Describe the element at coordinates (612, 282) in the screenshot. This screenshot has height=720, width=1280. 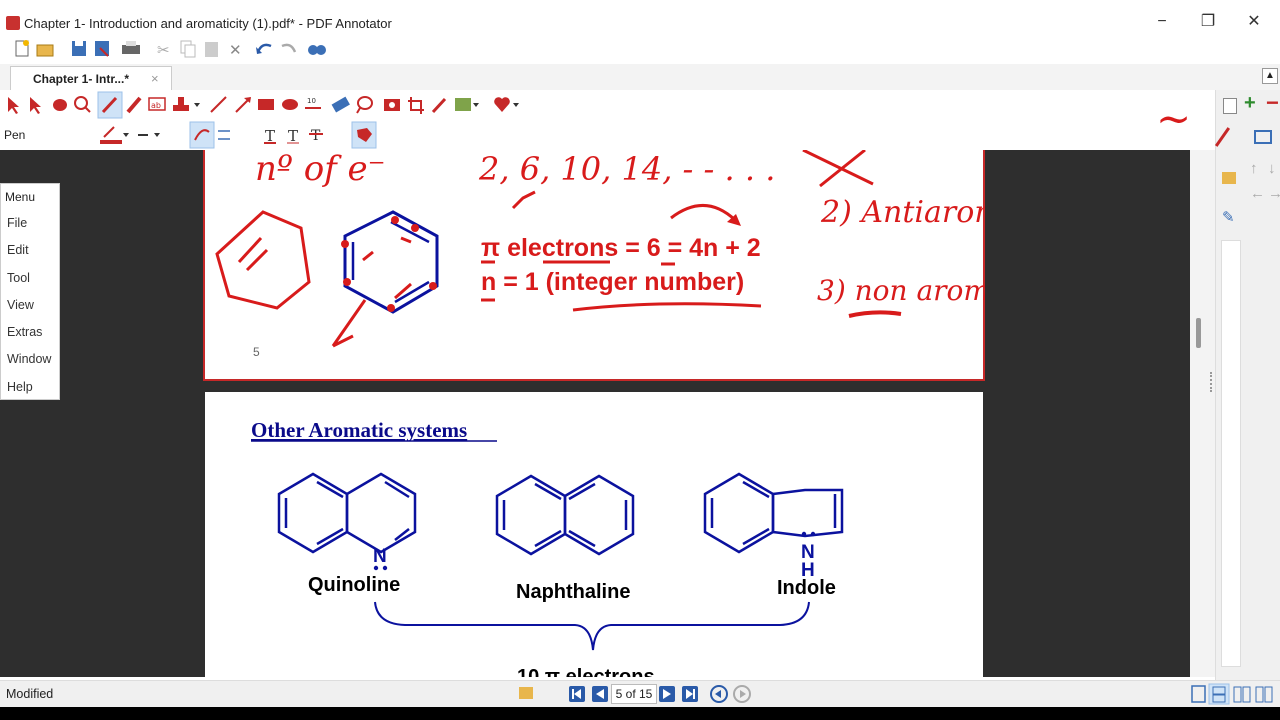
I see `integer-n-line: n = 1 (integer number)` at that location.